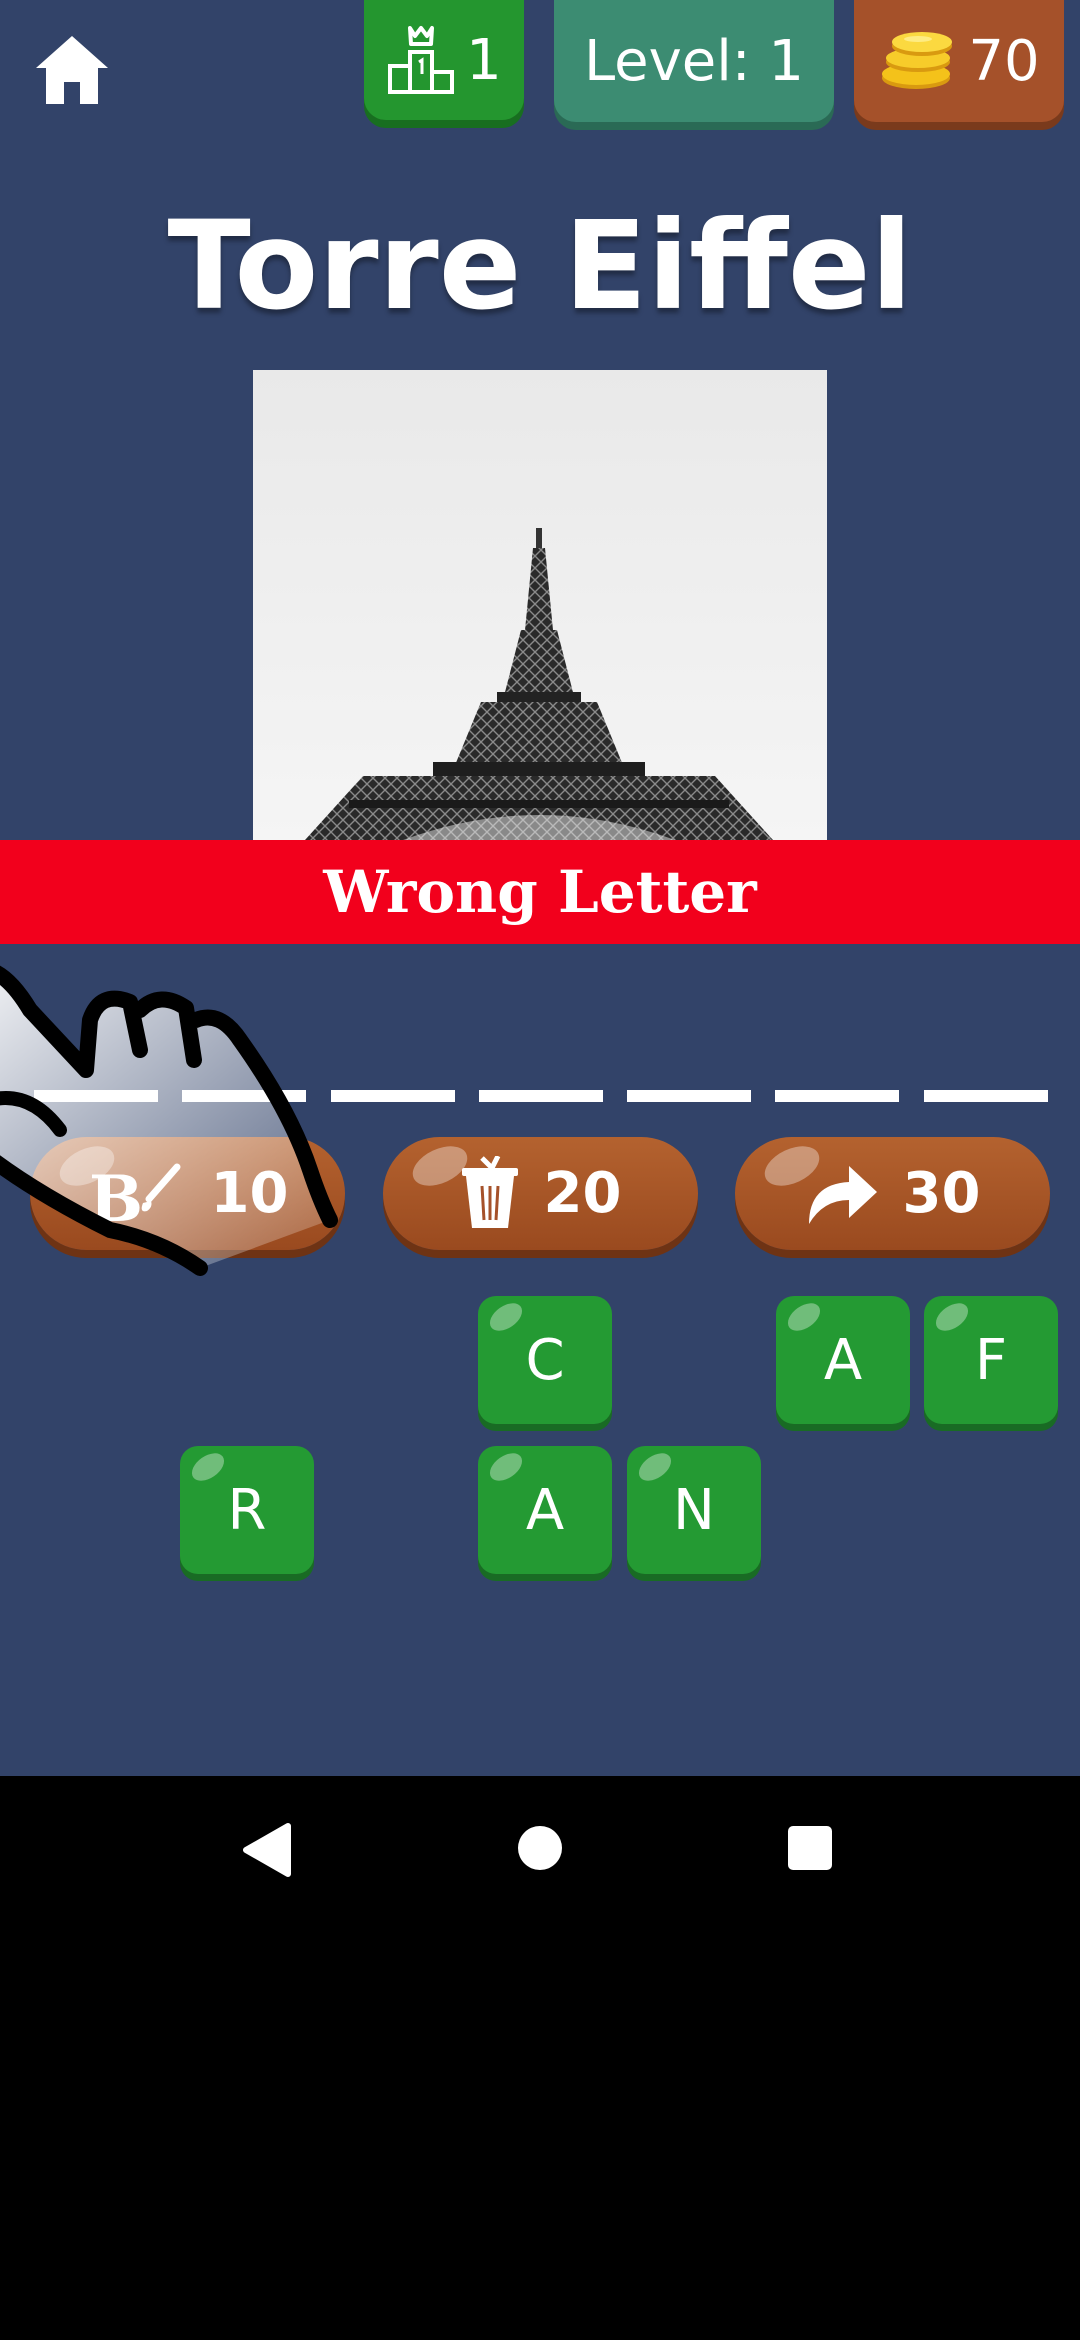  I want to click on gold-coins-icon, so click(917, 60).